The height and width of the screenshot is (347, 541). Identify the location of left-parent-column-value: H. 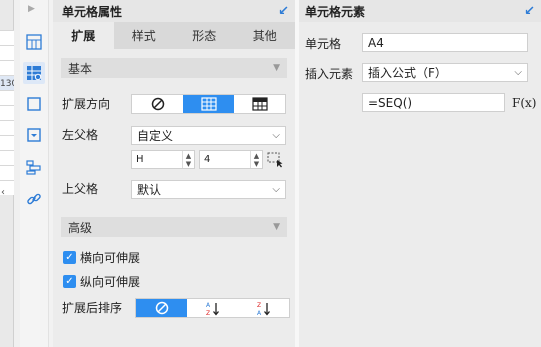
(140, 159).